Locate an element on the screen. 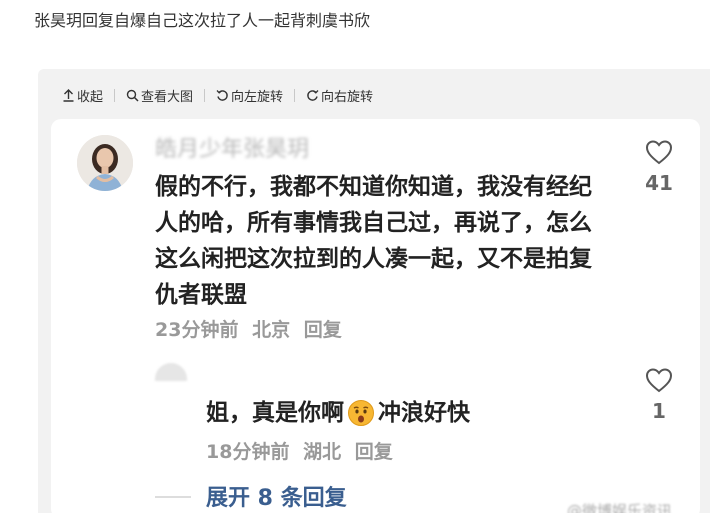 Image resolution: width=710 pixels, height=513 pixels. comment-meta: 23分钟前 北京 回复 is located at coordinates (252, 328).